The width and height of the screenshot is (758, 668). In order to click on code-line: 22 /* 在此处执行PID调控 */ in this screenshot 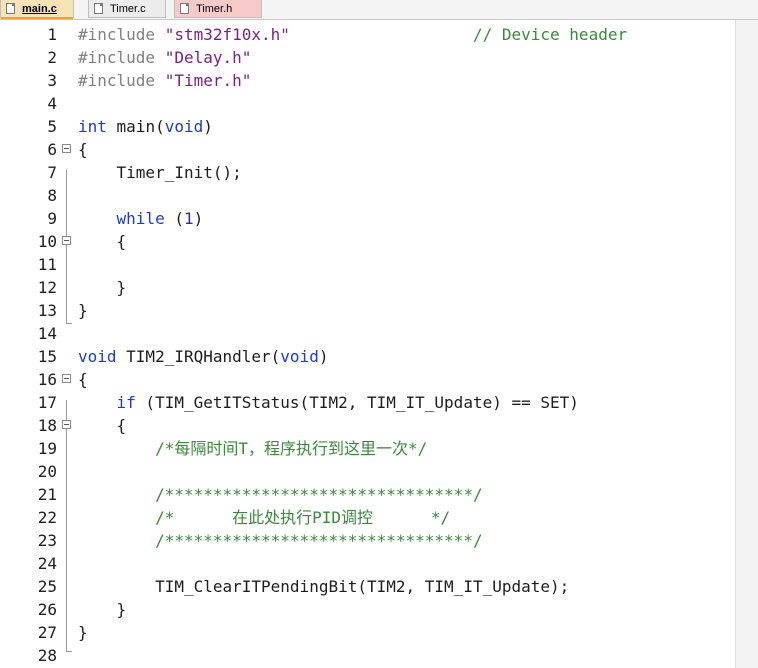, I will do `click(367, 517)`.